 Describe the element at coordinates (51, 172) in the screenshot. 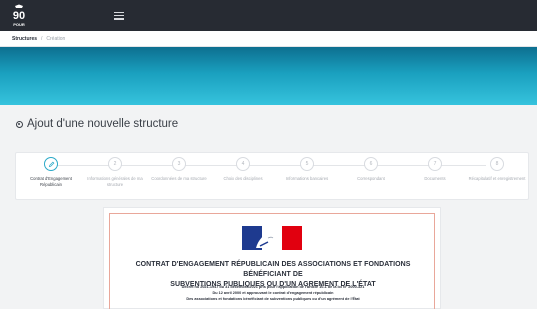

I see `step-contrat-engagement: Contrat d'Engagement Républicain` at that location.